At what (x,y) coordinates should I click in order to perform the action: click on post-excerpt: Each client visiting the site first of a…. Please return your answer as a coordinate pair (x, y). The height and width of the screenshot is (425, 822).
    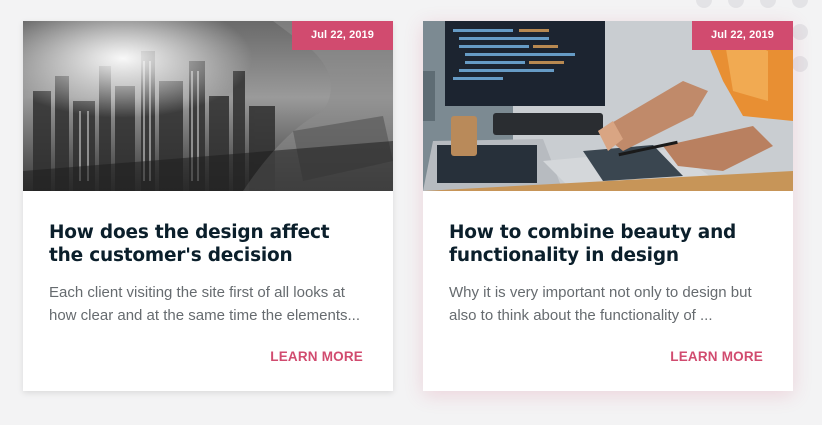
    Looking at the image, I should click on (204, 304).